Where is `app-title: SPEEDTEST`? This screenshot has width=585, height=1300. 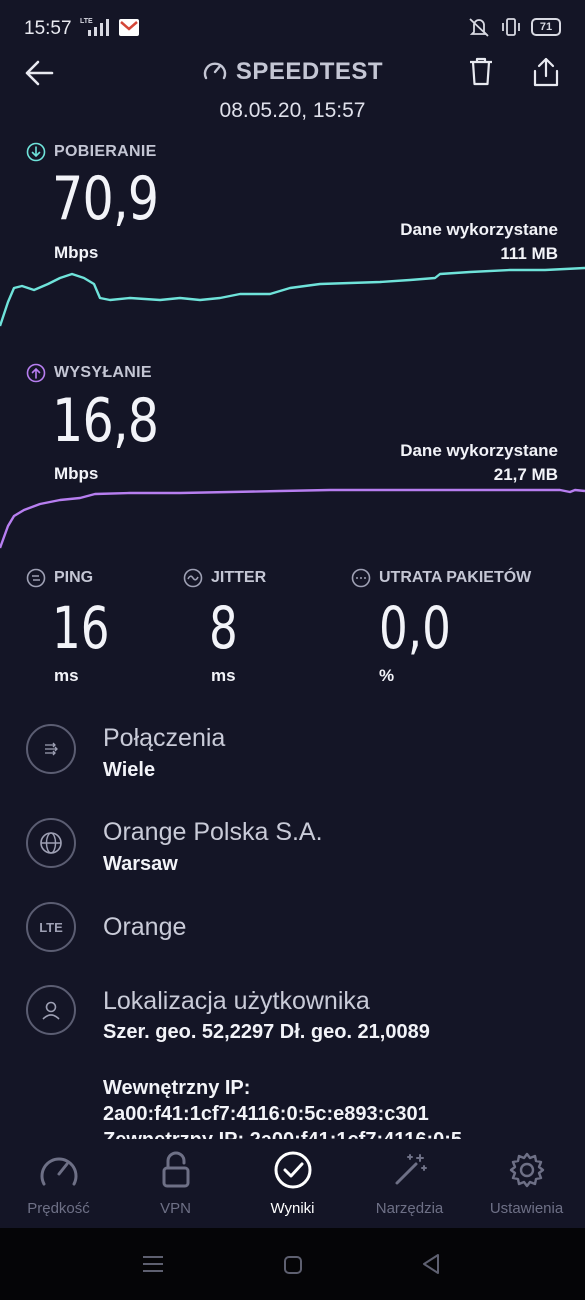 app-title: SPEEDTEST is located at coordinates (292, 72).